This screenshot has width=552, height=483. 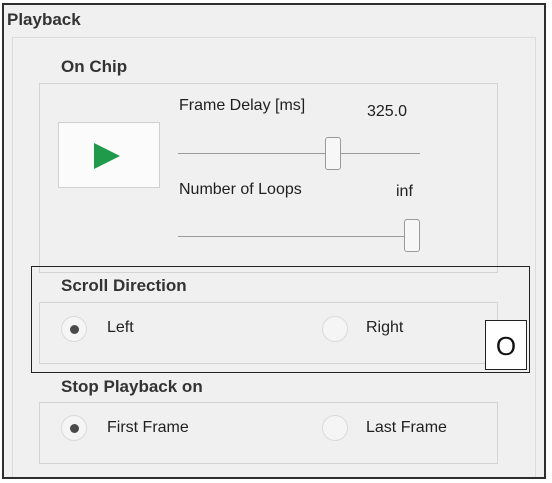 What do you see at coordinates (240, 189) in the screenshot?
I see `number-of-loops-label: Number of Loops` at bounding box center [240, 189].